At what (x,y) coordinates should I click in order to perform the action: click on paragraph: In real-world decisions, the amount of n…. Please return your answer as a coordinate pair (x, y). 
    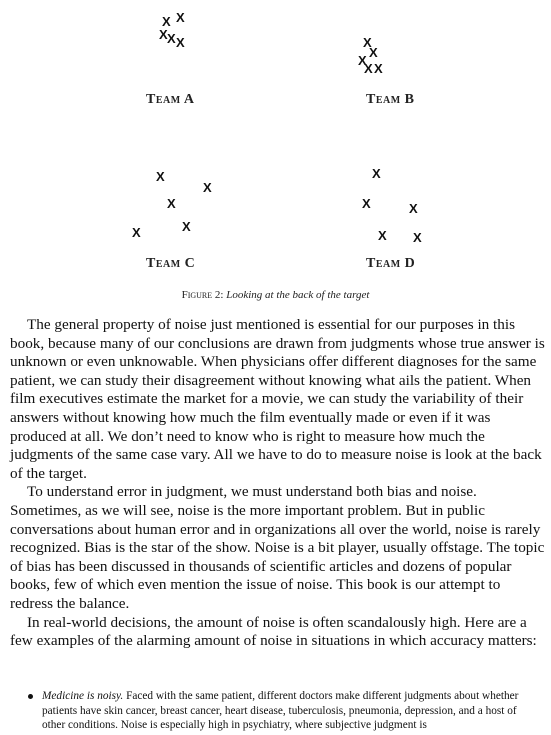
    Looking at the image, I should click on (273, 631).